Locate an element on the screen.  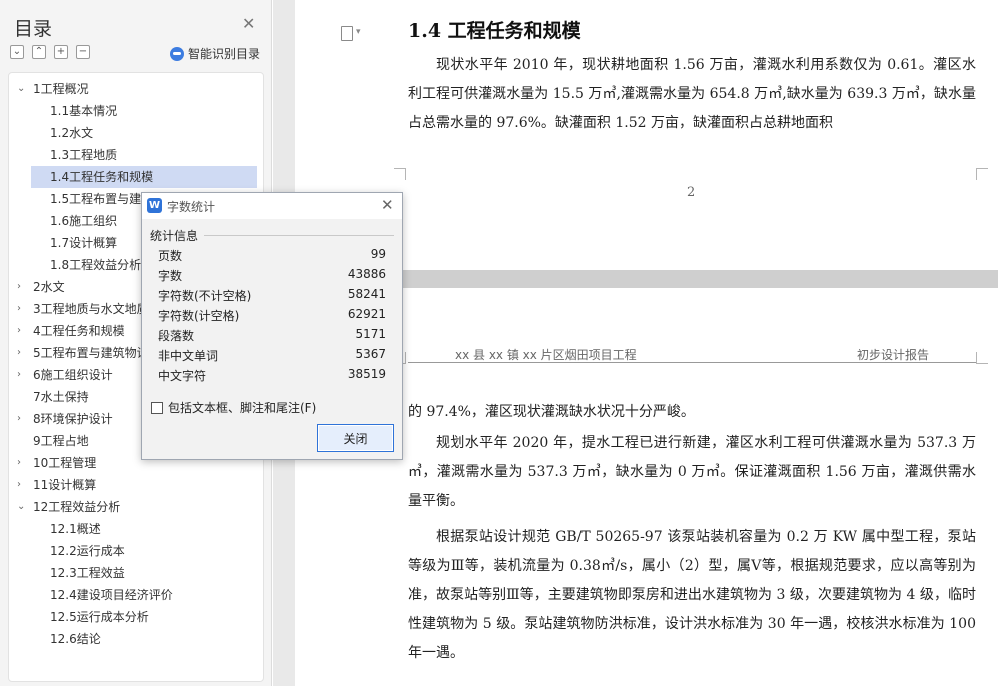
outline-item-label: 1工程概况 is located at coordinates (61, 89).